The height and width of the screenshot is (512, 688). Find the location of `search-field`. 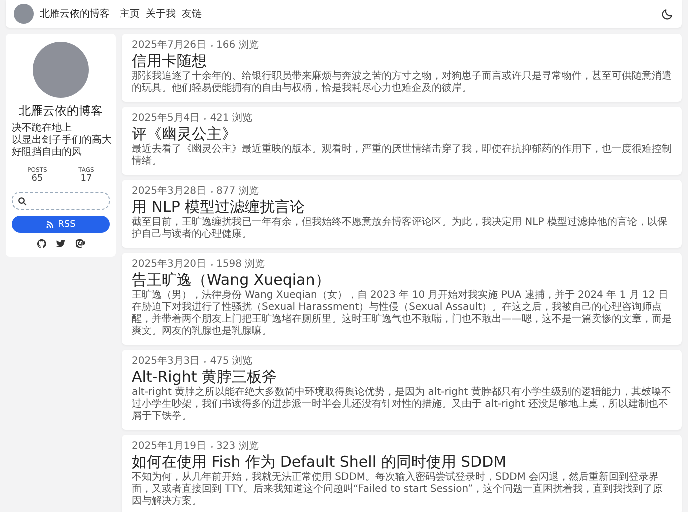

search-field is located at coordinates (61, 201).